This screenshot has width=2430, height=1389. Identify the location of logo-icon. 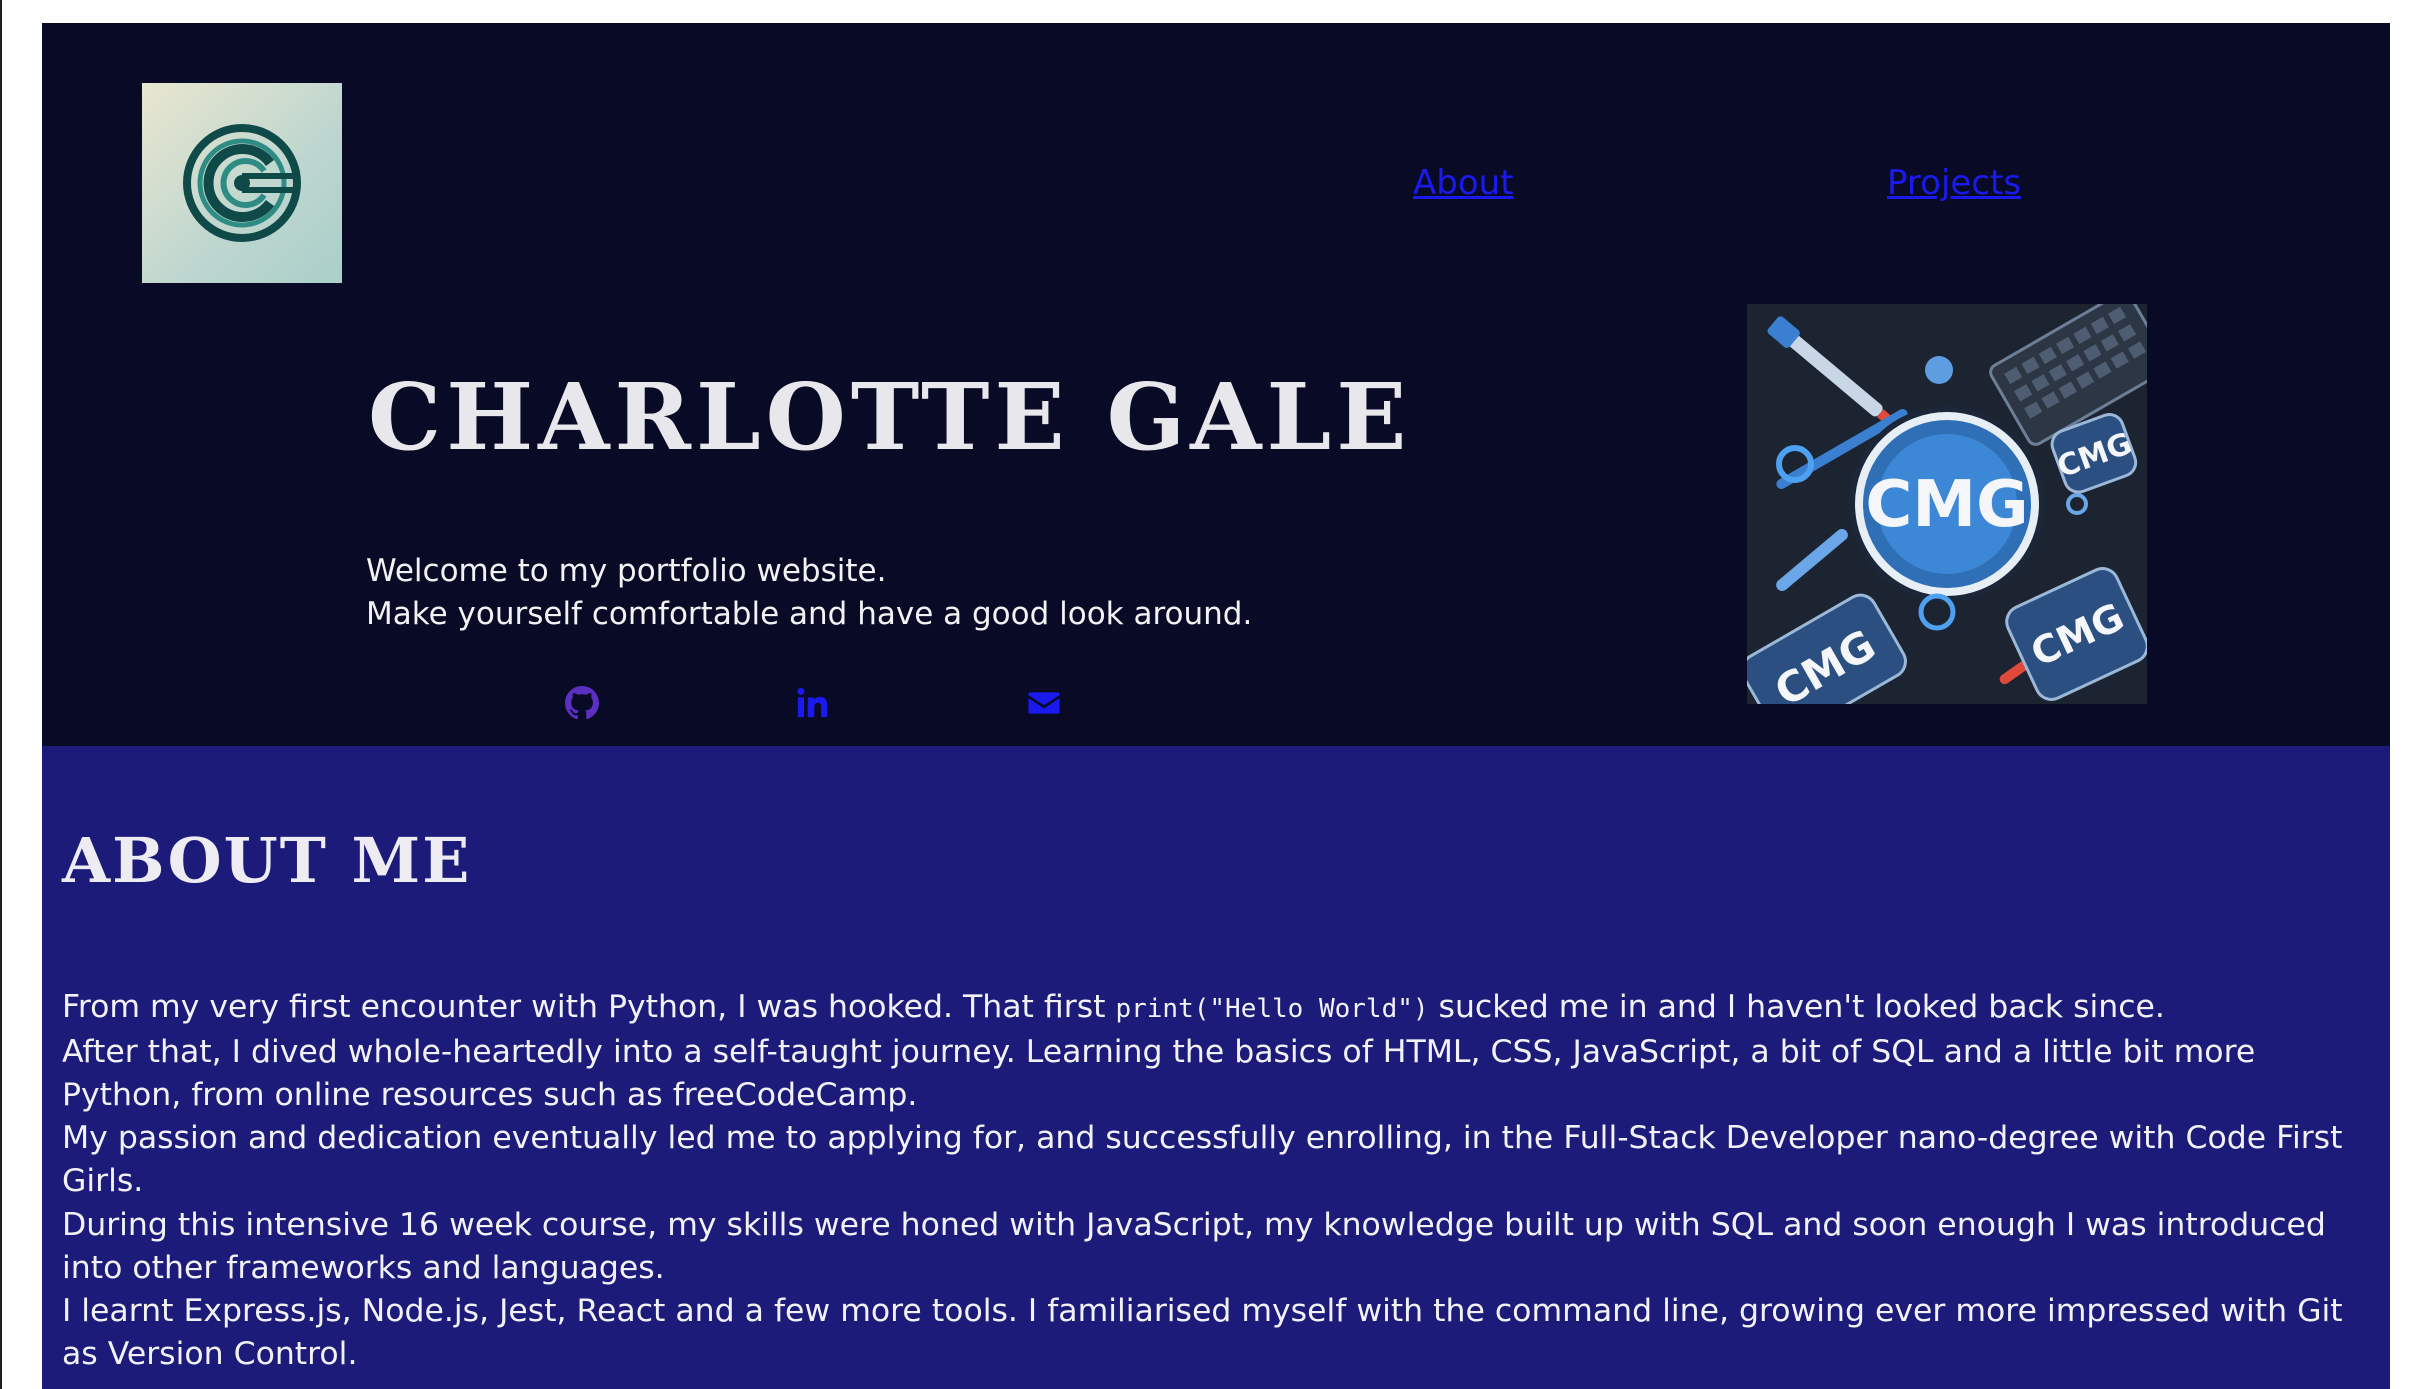
(242, 183).